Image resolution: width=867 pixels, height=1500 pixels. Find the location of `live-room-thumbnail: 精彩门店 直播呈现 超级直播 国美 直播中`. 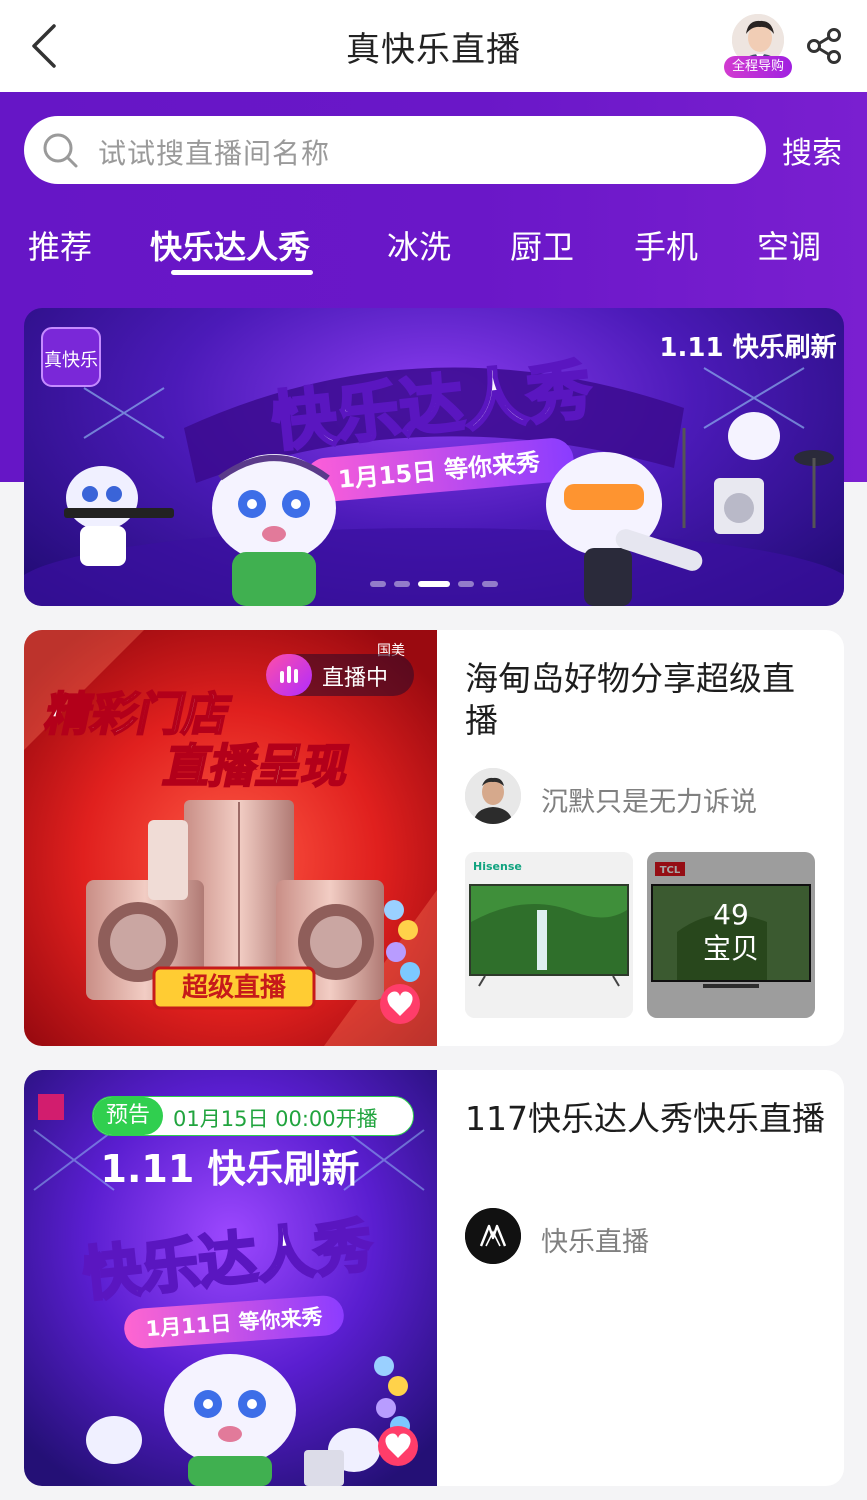

live-room-thumbnail: 精彩门店 直播呈现 超级直播 国美 直播中 is located at coordinates (230, 838).